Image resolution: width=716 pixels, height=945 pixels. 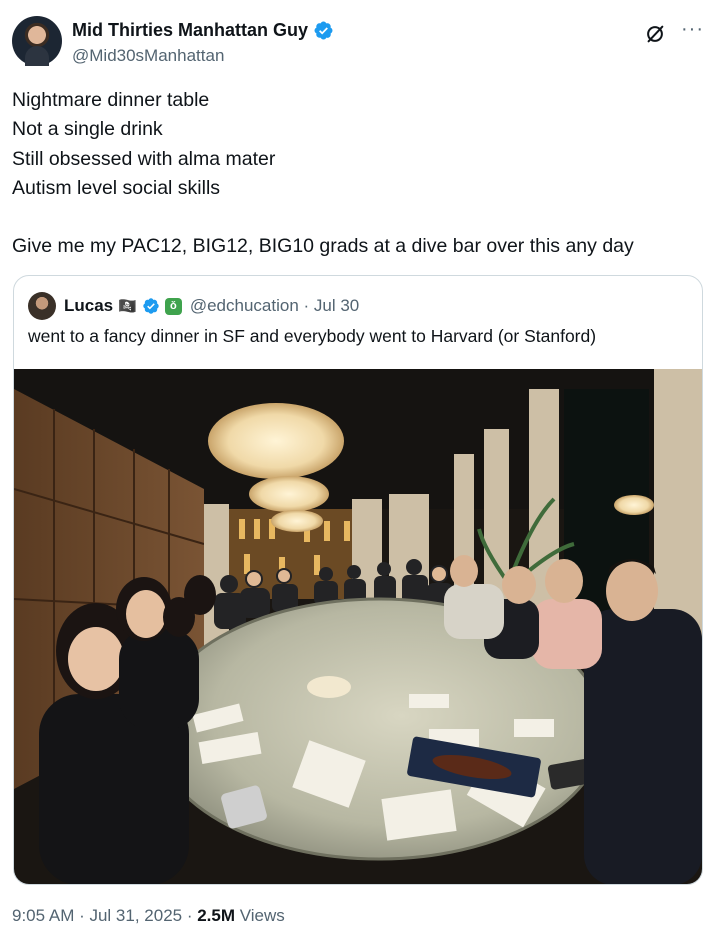 I want to click on tweet-line: Not a single drink, so click(x=87, y=129).